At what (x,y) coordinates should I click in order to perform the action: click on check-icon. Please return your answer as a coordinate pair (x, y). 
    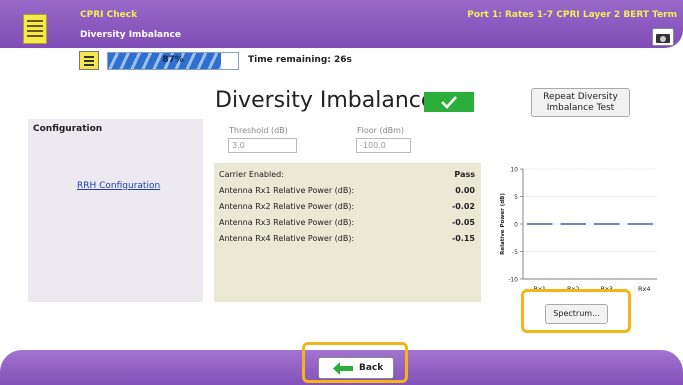
    Looking at the image, I should click on (449, 102).